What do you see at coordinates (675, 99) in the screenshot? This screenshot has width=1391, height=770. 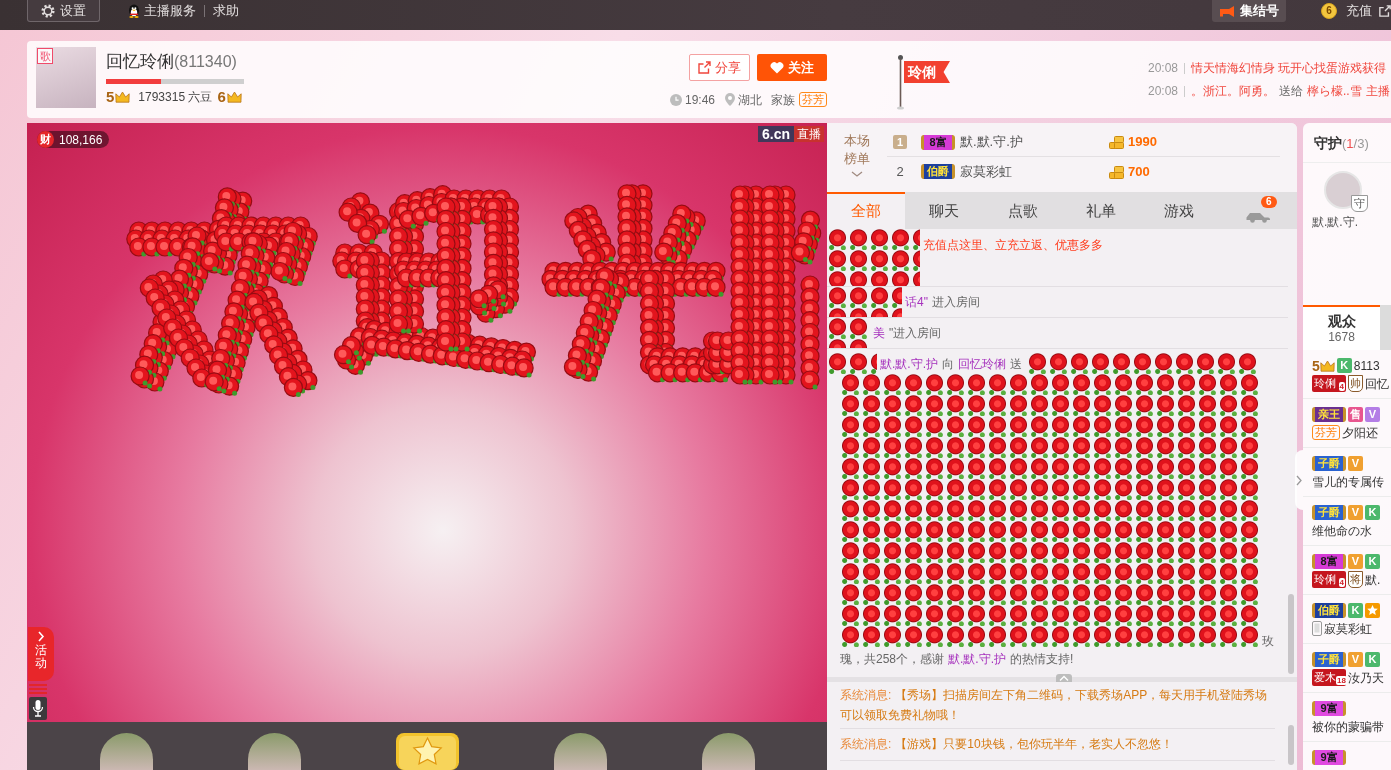 I see `clock-icon` at bounding box center [675, 99].